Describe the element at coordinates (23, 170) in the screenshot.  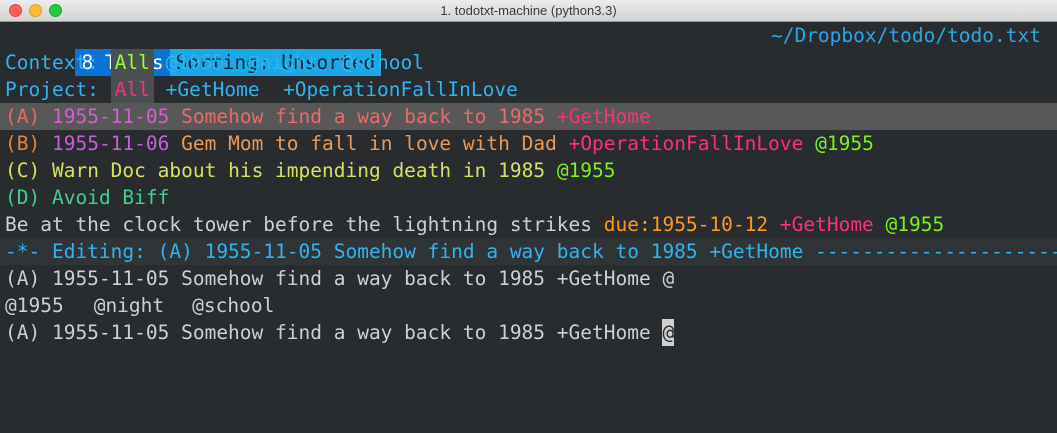
I see `todo-priority: (C)` at that location.